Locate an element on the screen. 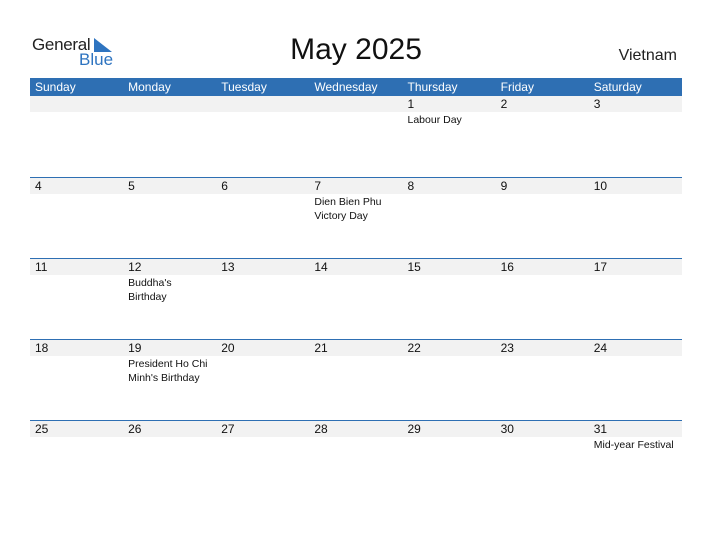  day-number: 14 is located at coordinates (321, 267).